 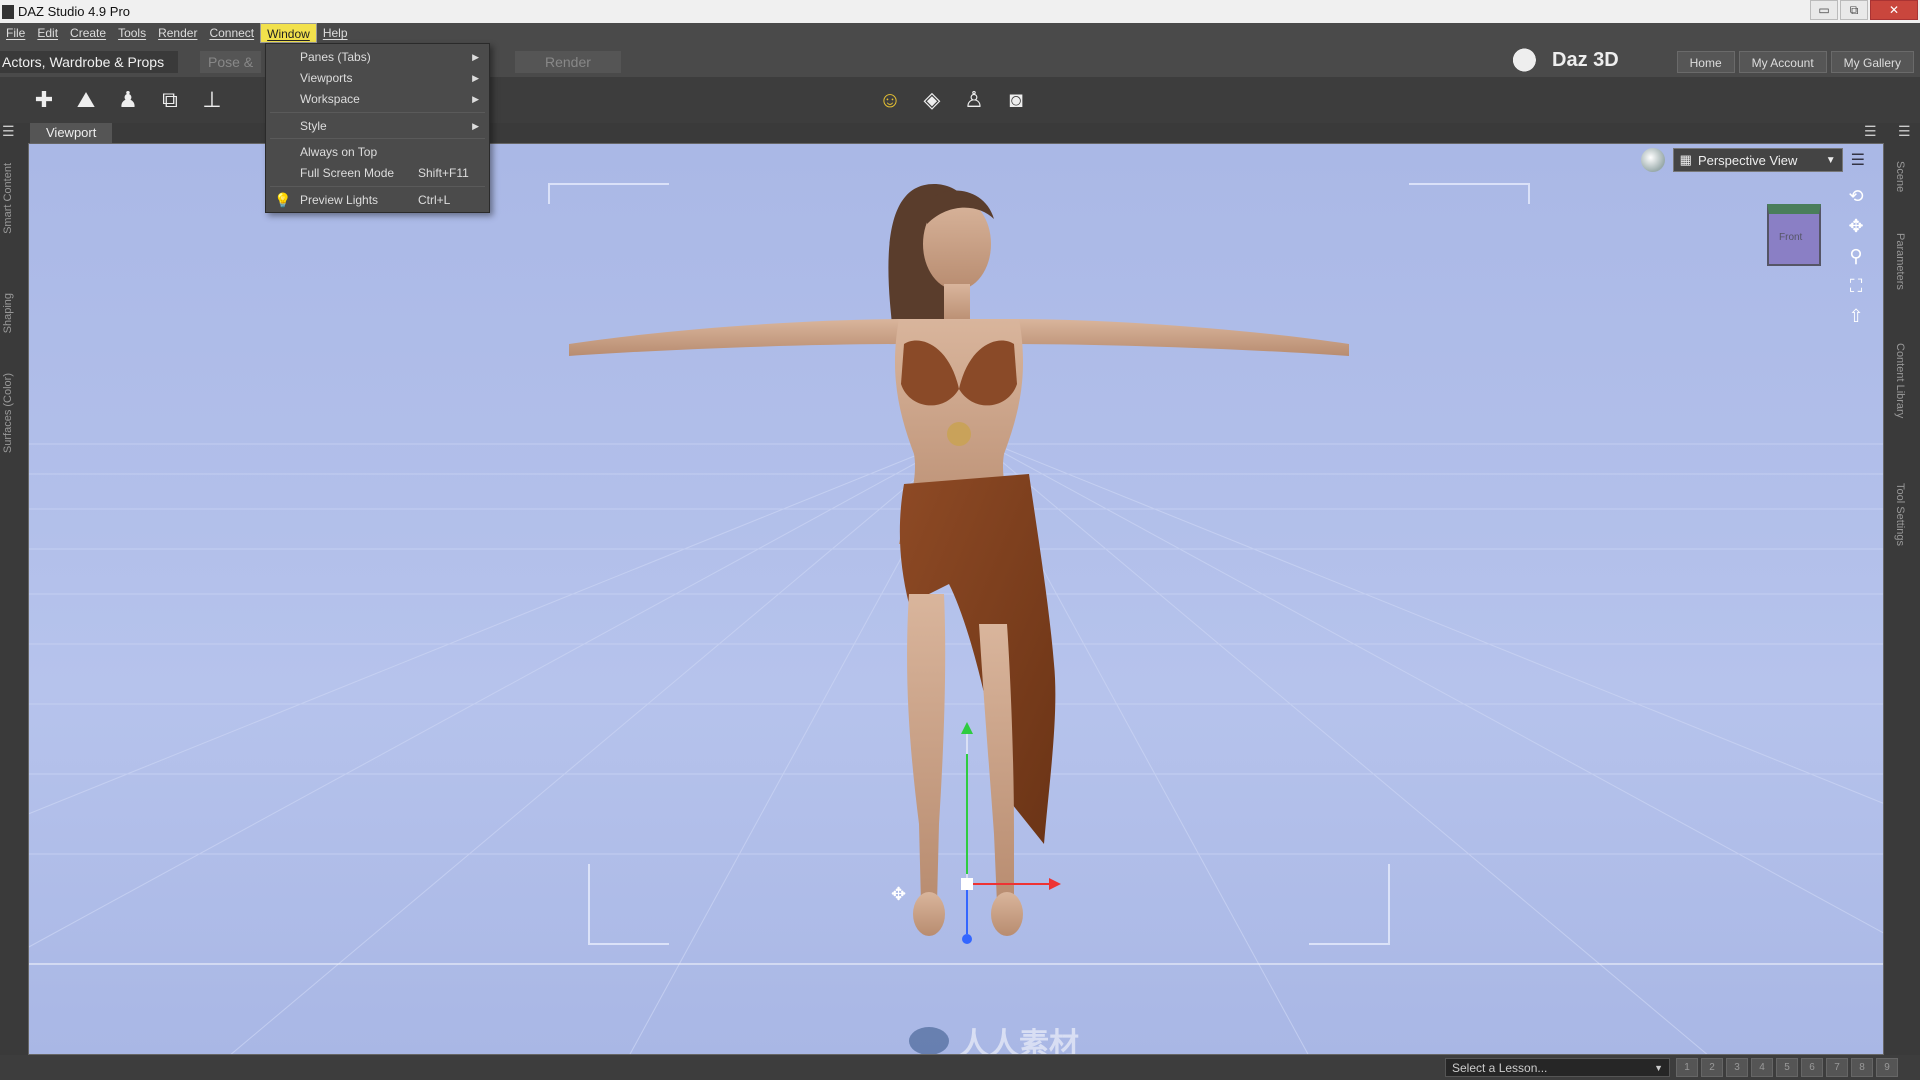 What do you see at coordinates (1854, 10) in the screenshot?
I see `maximize-button: ⧉` at bounding box center [1854, 10].